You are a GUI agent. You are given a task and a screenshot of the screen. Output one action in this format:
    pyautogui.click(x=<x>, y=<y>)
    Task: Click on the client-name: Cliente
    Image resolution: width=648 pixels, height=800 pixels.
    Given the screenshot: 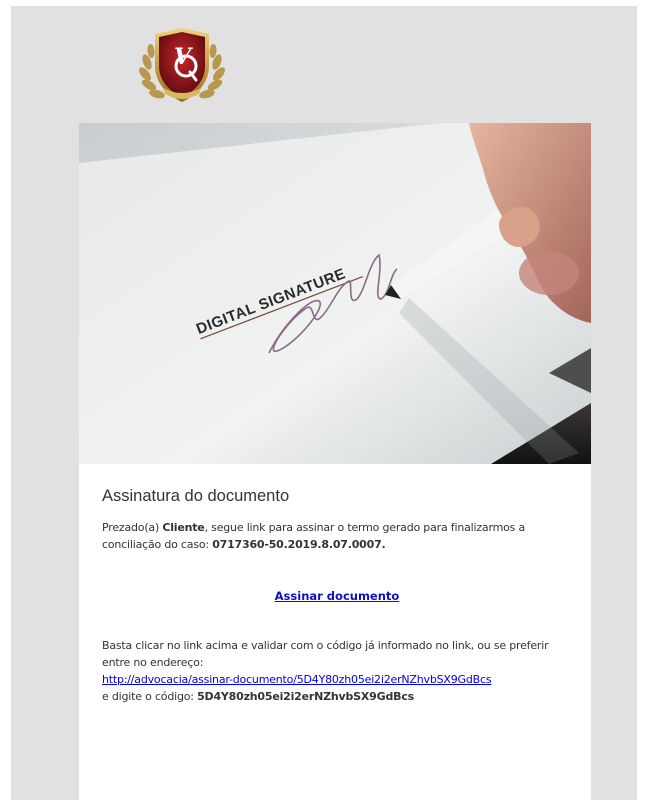 What is the action you would take?
    pyautogui.click(x=183, y=527)
    